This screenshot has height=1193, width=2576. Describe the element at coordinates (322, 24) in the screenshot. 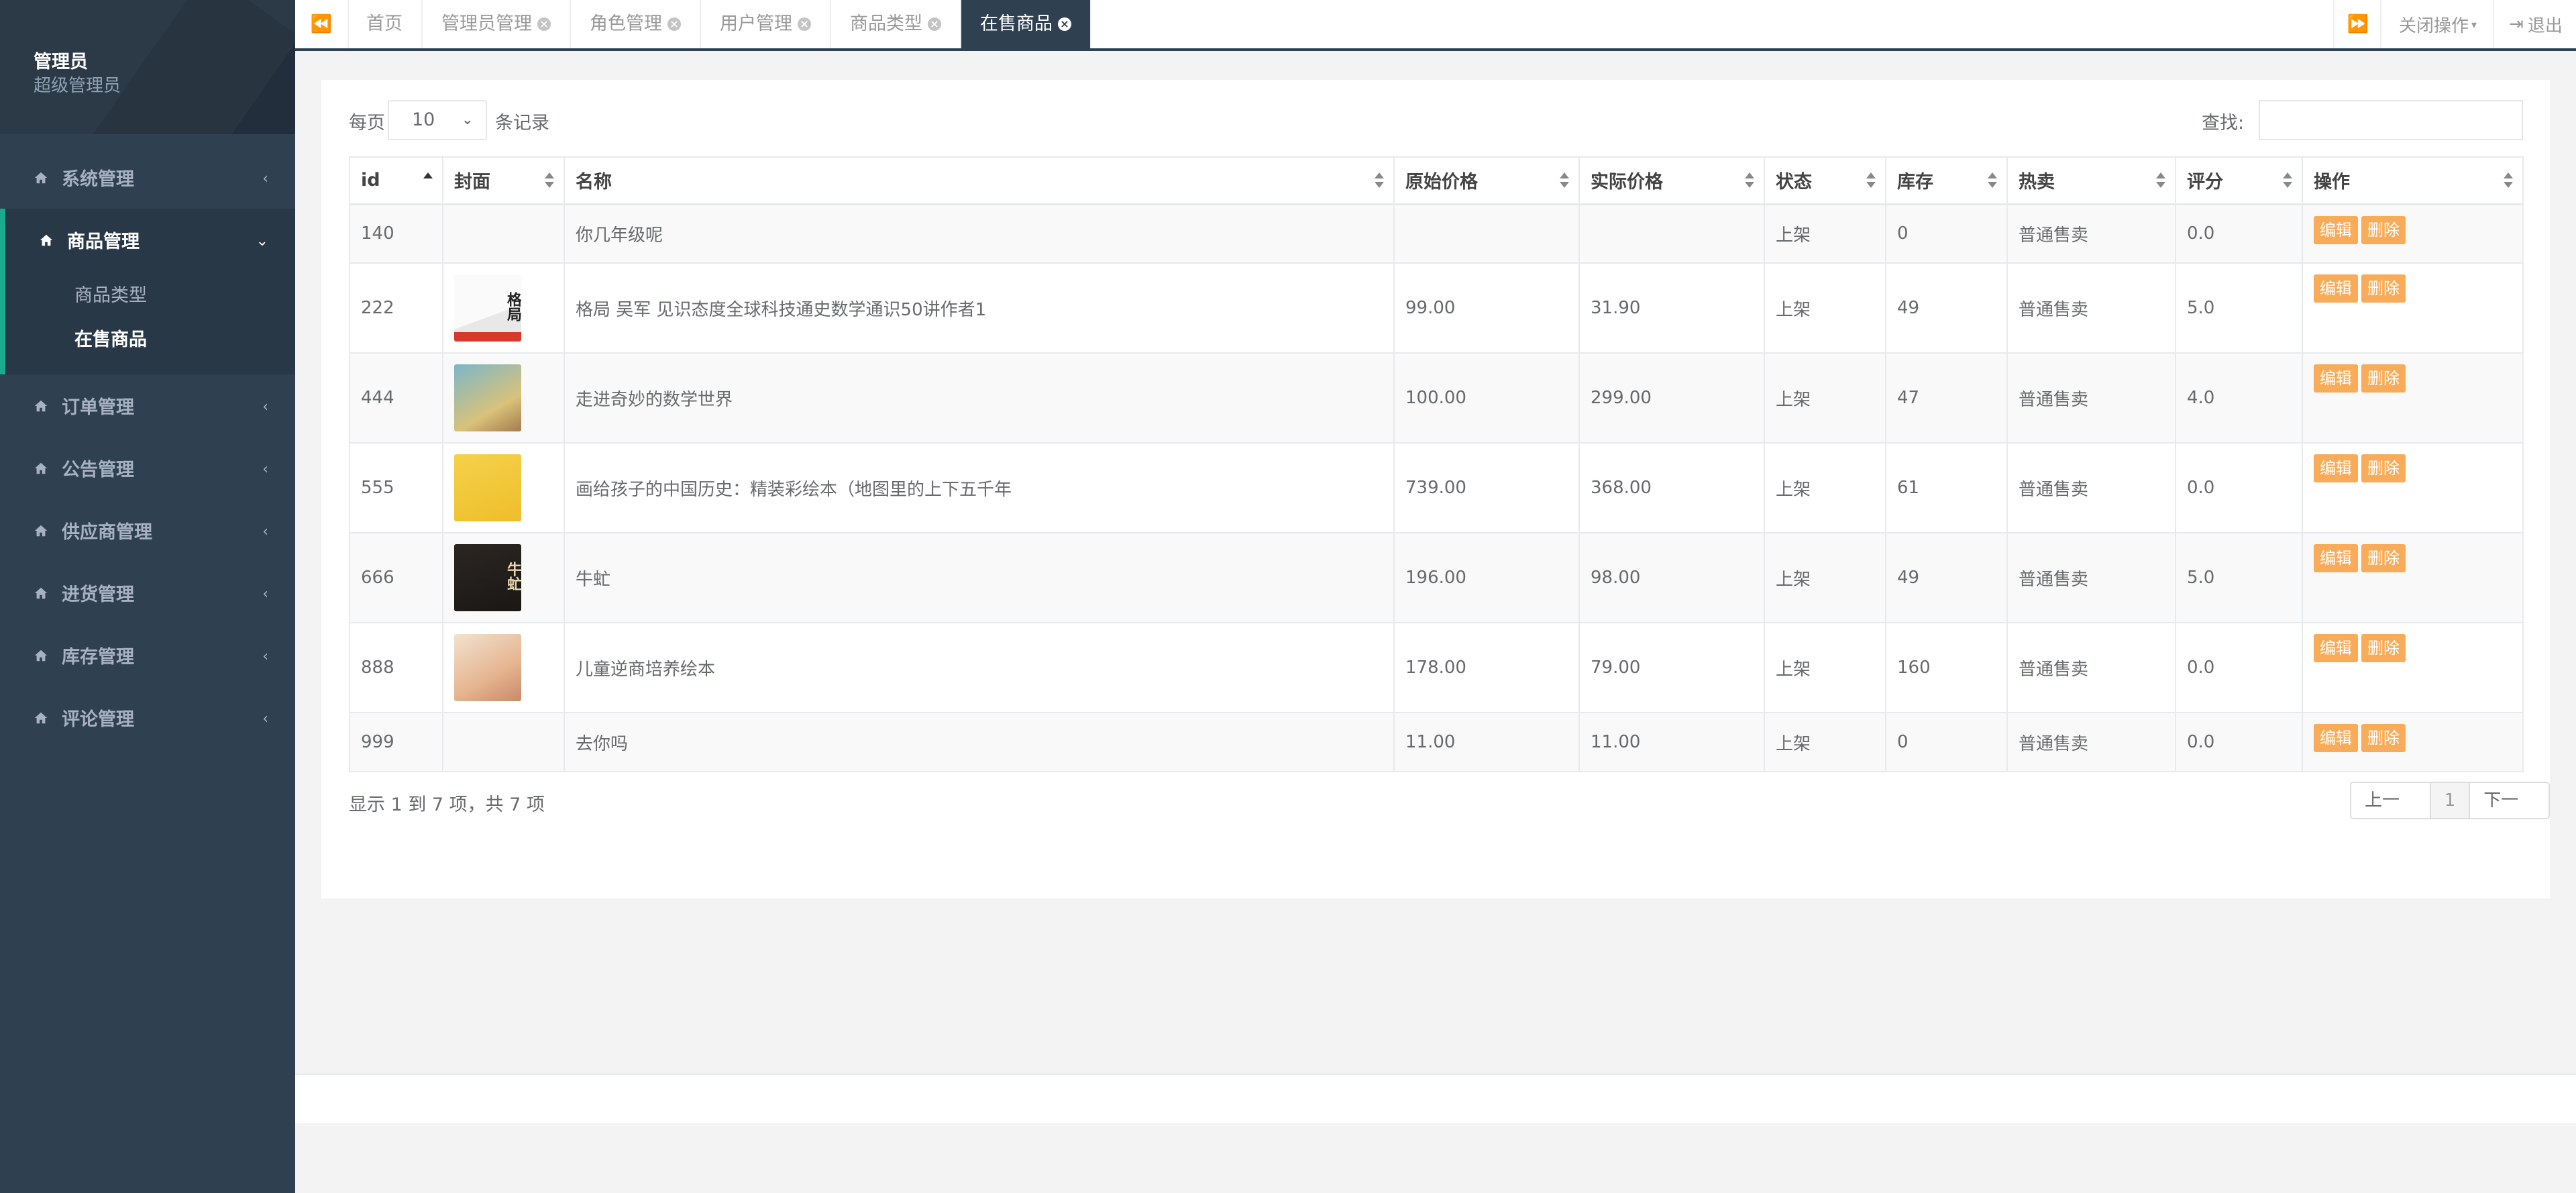

I see `scroll-tabs-left-button: ⏪` at that location.